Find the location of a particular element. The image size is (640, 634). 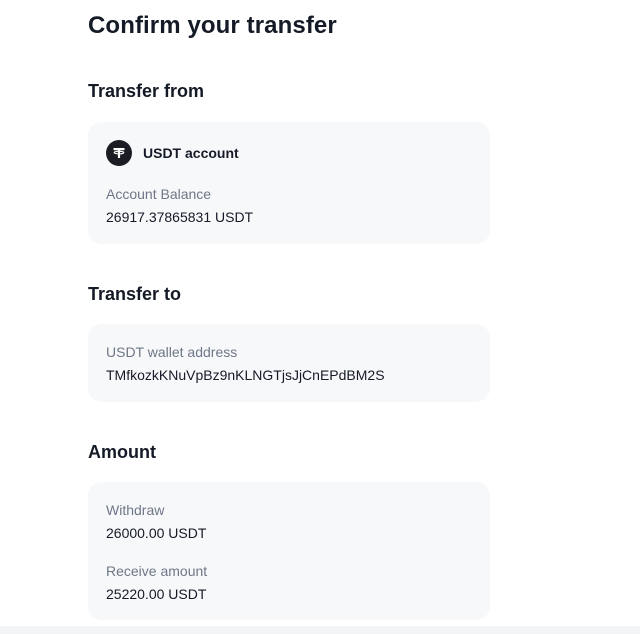

wallet-address-label: USDT wallet address is located at coordinates (172, 352).